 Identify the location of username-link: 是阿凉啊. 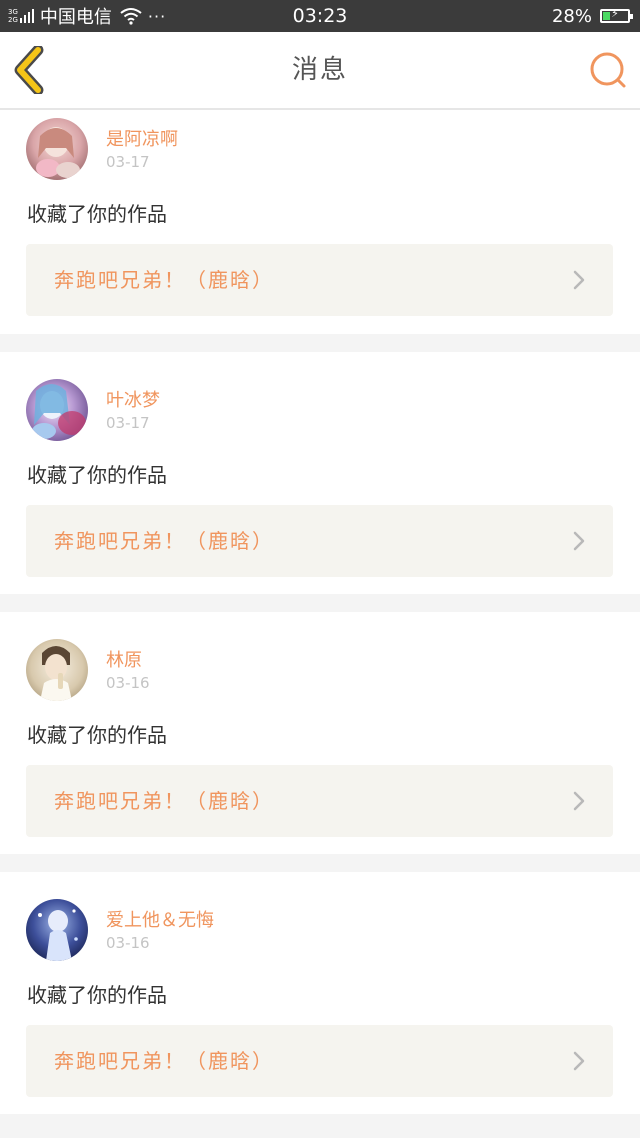
(142, 138).